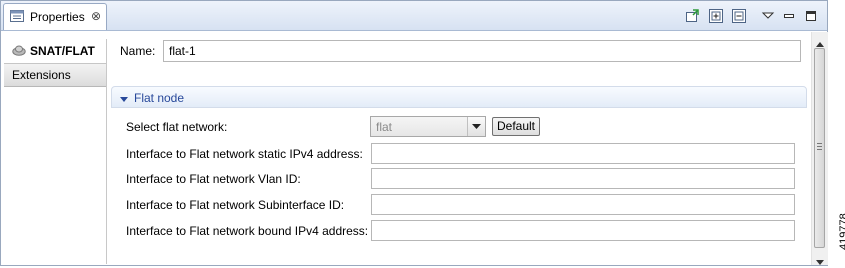 Image resolution: width=845 pixels, height=268 pixels. I want to click on dropdown-arrow-icon, so click(476, 126).